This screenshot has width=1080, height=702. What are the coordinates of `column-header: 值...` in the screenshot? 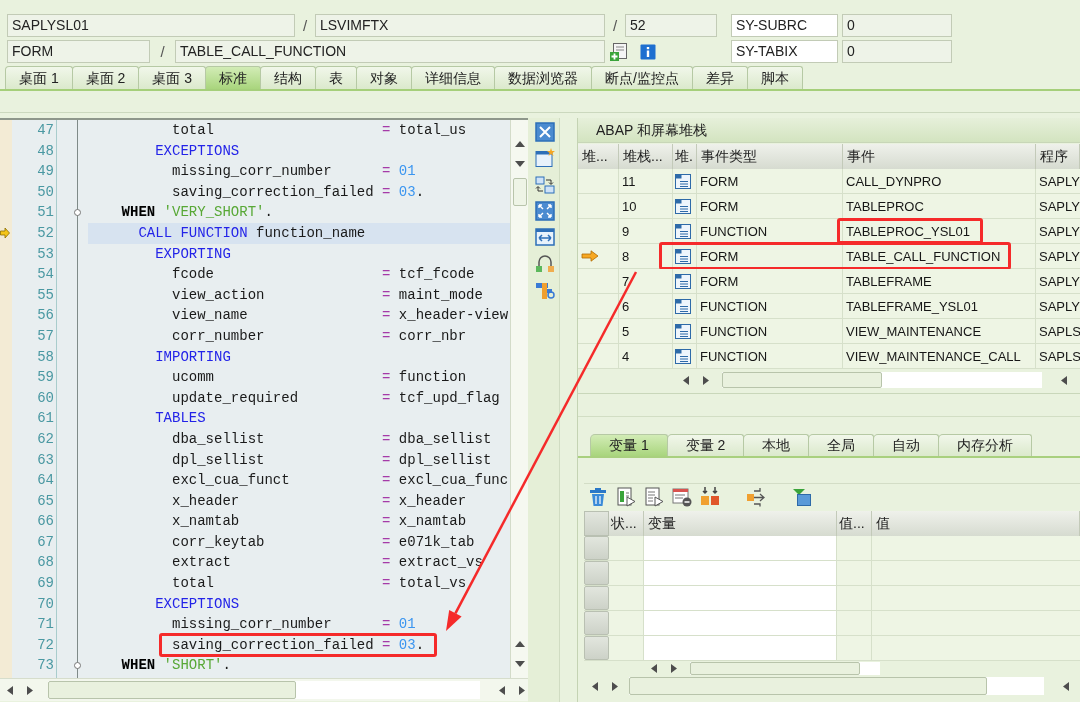 It's located at (854, 523).